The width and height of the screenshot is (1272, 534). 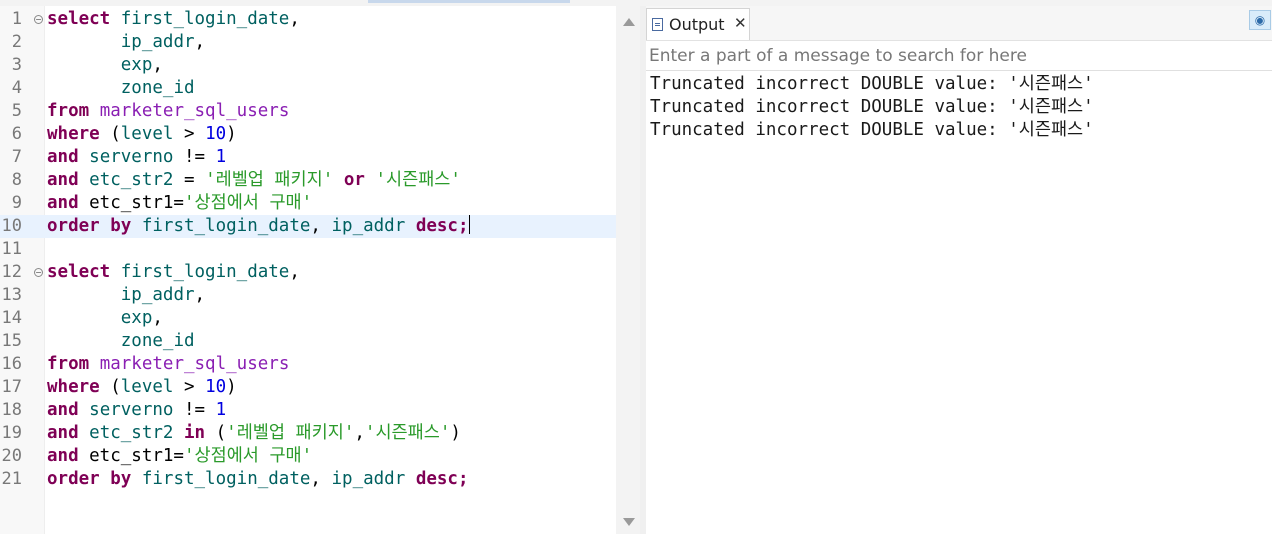 What do you see at coordinates (11, 410) in the screenshot?
I see `line-number: 18` at bounding box center [11, 410].